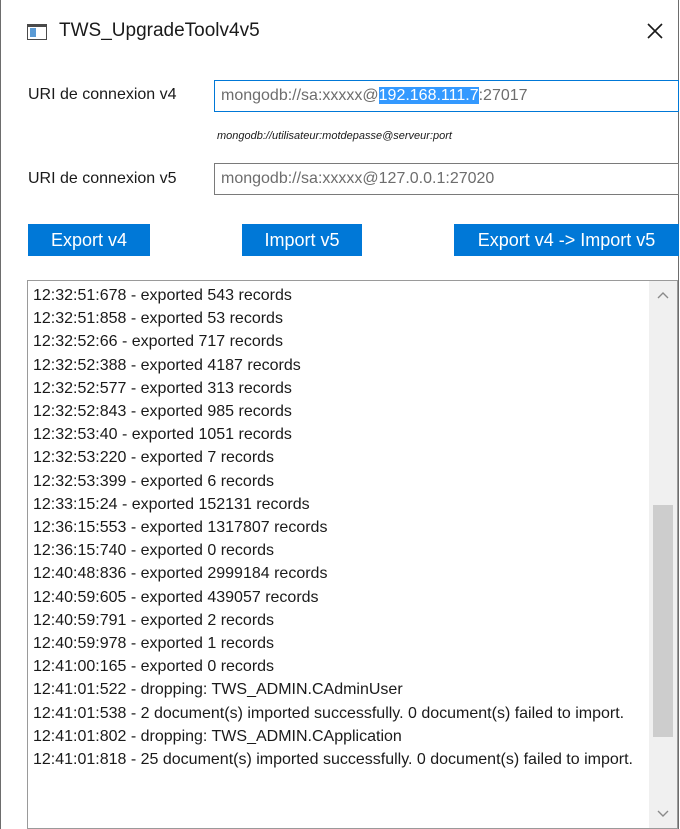  Describe the element at coordinates (162, 295) in the screenshot. I see `log-line: 12:32:51:678 - exported 543 records` at that location.